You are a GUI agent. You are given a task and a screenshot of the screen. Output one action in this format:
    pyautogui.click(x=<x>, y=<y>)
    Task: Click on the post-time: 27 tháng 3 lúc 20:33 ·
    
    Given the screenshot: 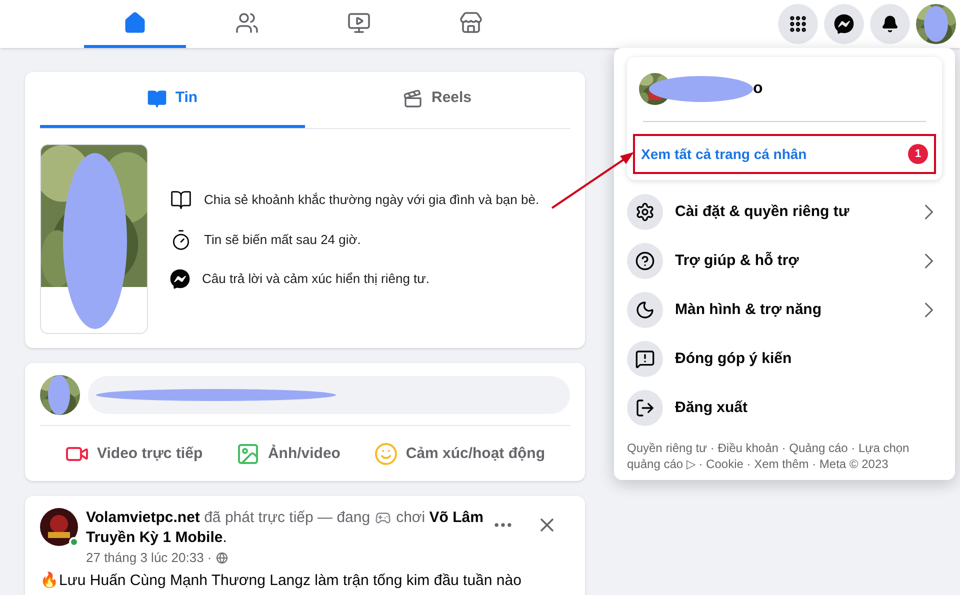 What is the action you would take?
    pyautogui.click(x=149, y=558)
    